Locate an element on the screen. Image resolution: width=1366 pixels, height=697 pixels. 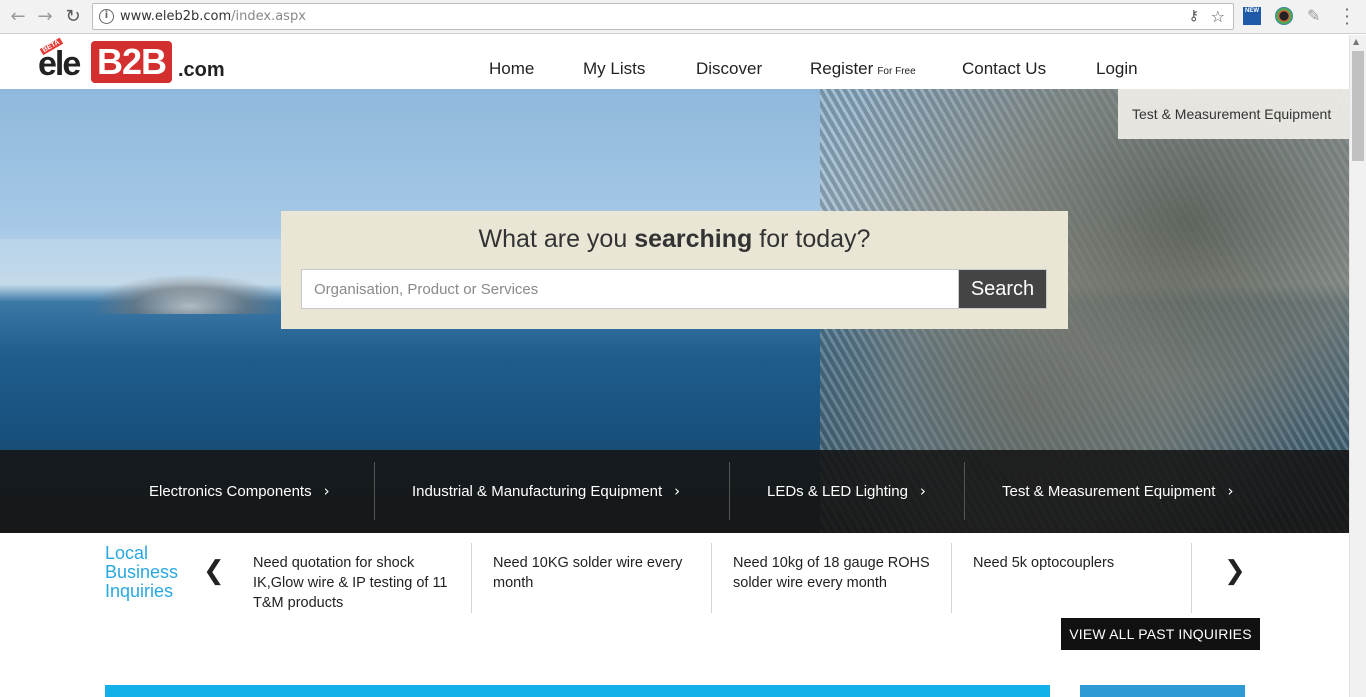
category-test-measurement: Test & Measurement Equipment › is located at coordinates (1117, 491).